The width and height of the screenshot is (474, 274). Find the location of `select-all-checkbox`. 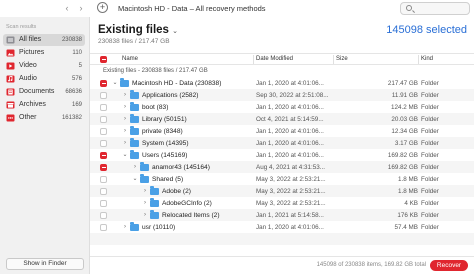

select-all-checkbox is located at coordinates (103, 59).